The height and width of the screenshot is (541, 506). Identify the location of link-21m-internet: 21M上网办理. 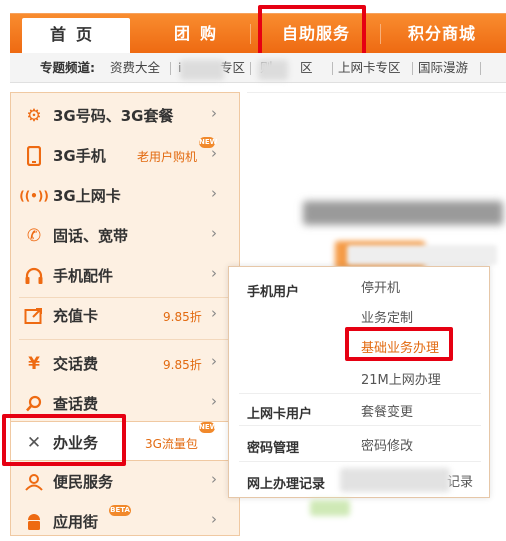
(401, 378).